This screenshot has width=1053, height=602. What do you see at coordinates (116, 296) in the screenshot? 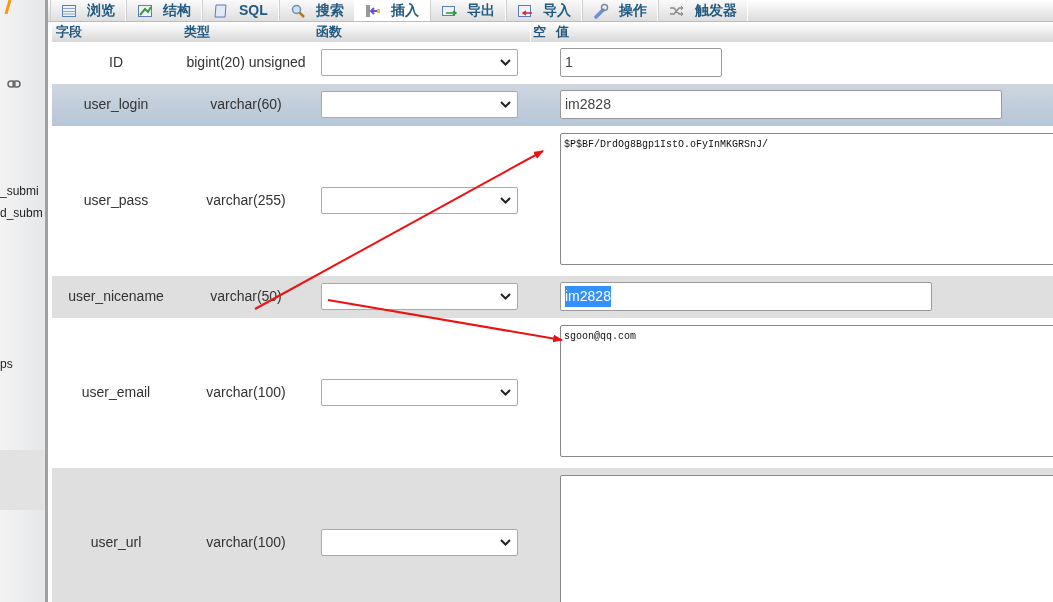
I see `field-name: user_nicename` at bounding box center [116, 296].